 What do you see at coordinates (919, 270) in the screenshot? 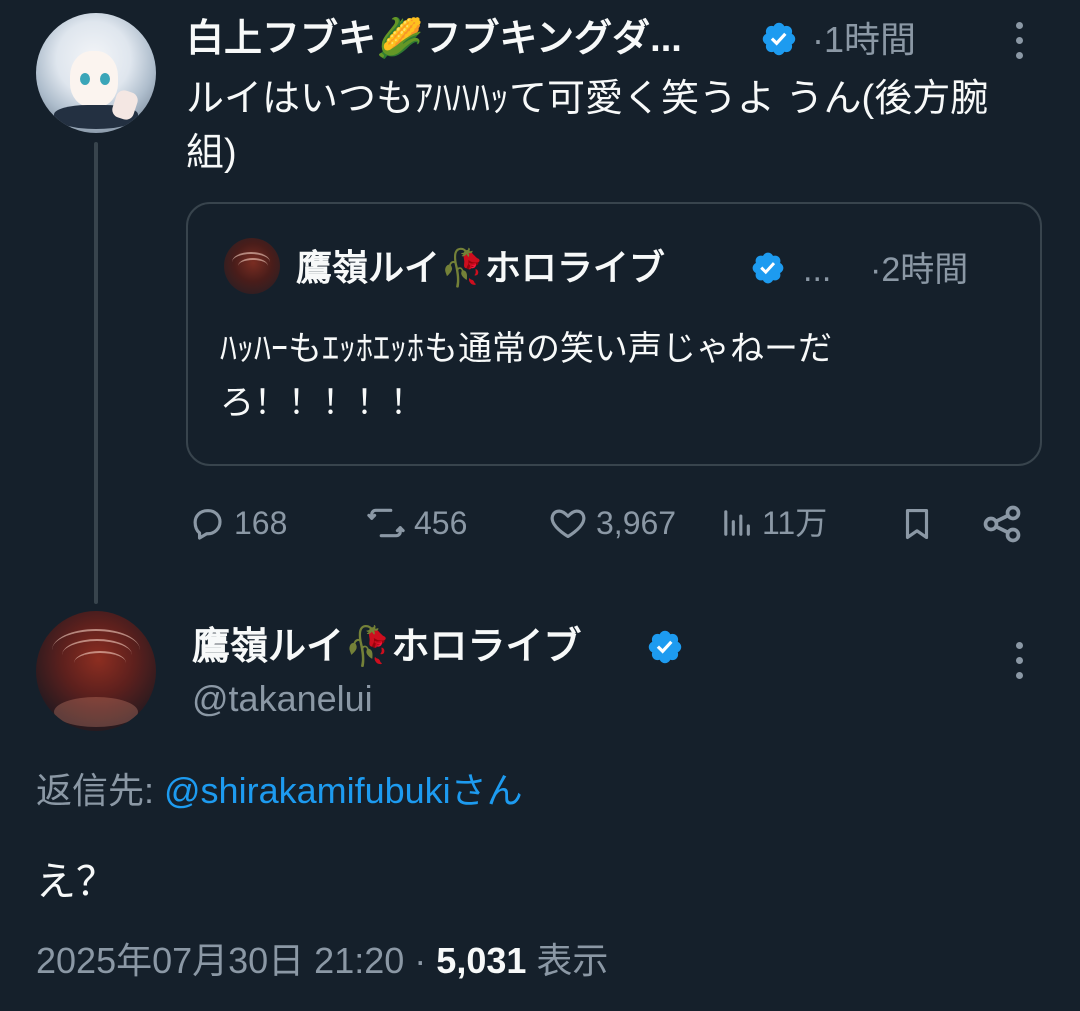
I see `quote-time: ·2時間` at bounding box center [919, 270].